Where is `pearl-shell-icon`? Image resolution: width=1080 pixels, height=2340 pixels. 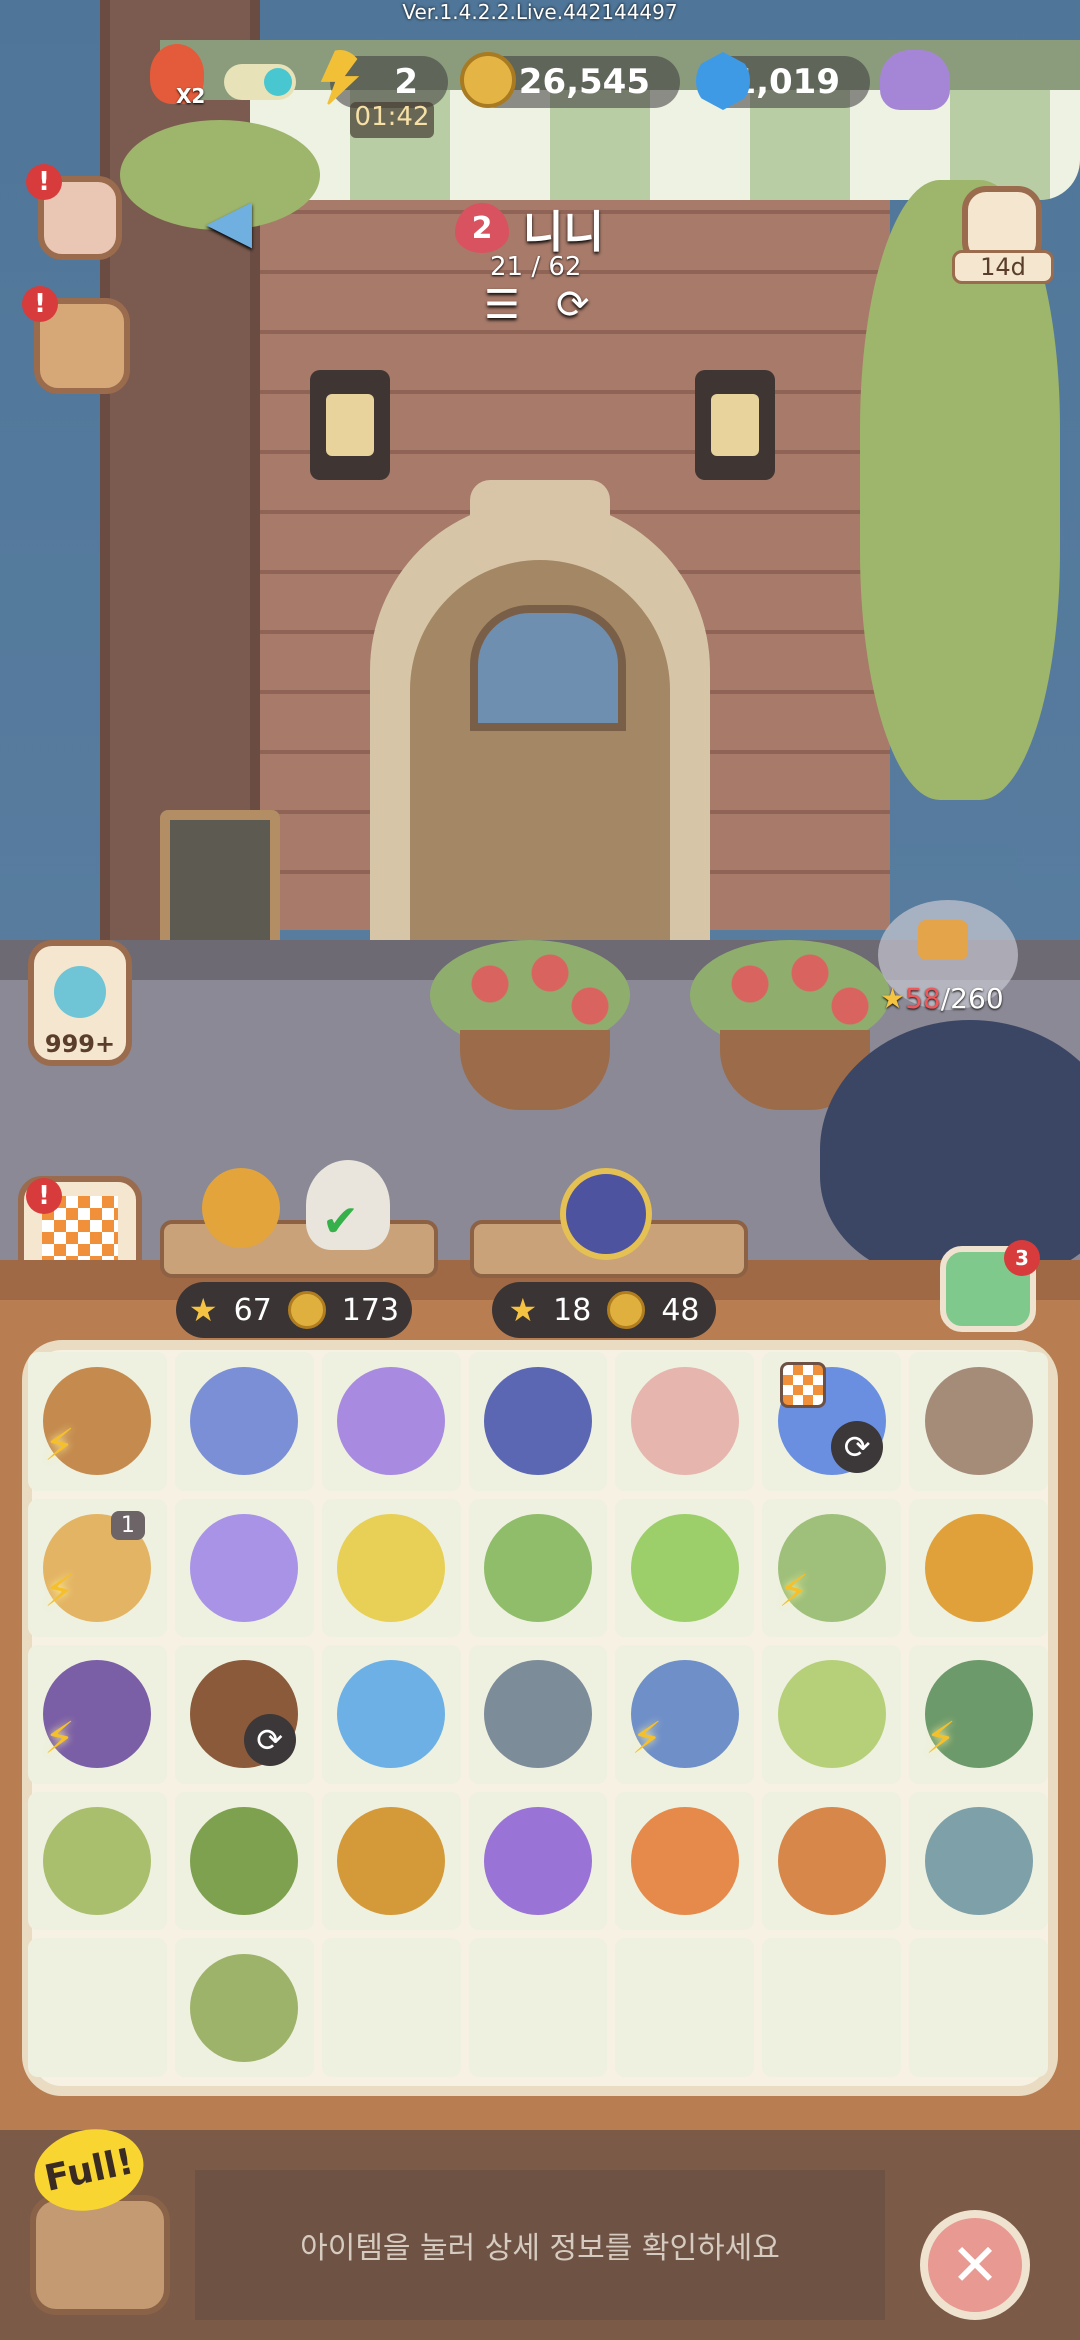 pearl-shell-icon is located at coordinates (684, 1421).